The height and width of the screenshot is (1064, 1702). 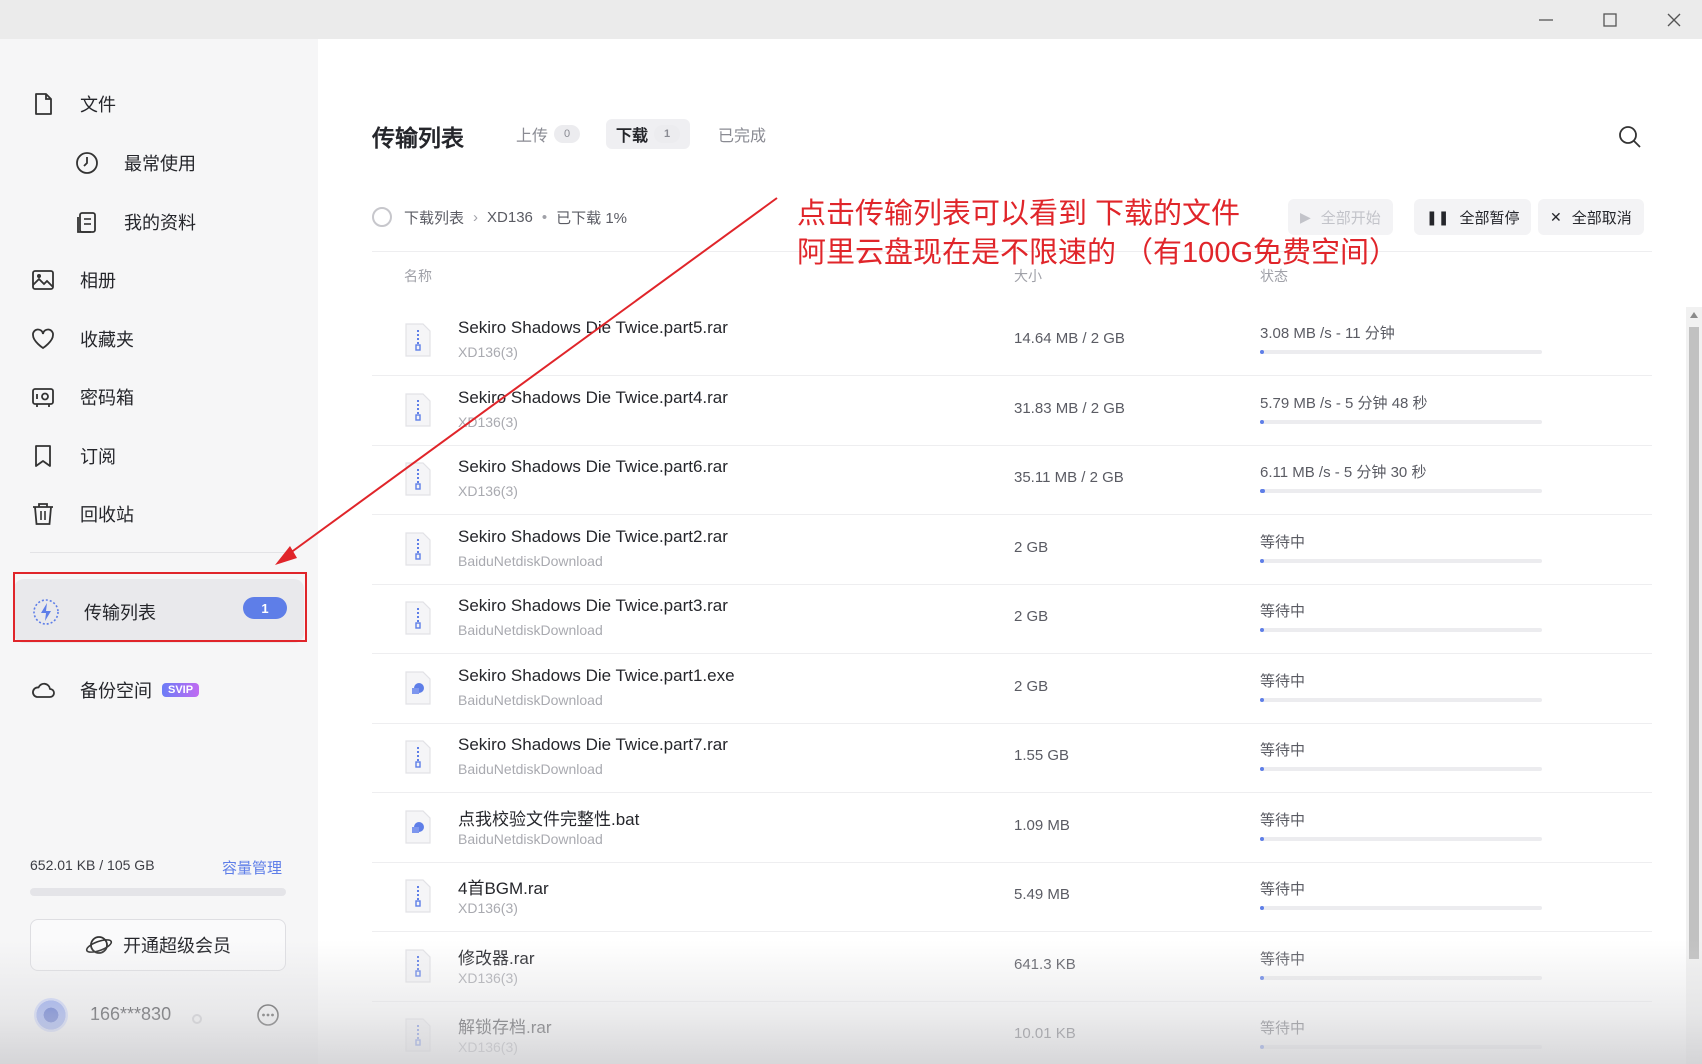 What do you see at coordinates (43, 690) in the screenshot?
I see `cloud-icon` at bounding box center [43, 690].